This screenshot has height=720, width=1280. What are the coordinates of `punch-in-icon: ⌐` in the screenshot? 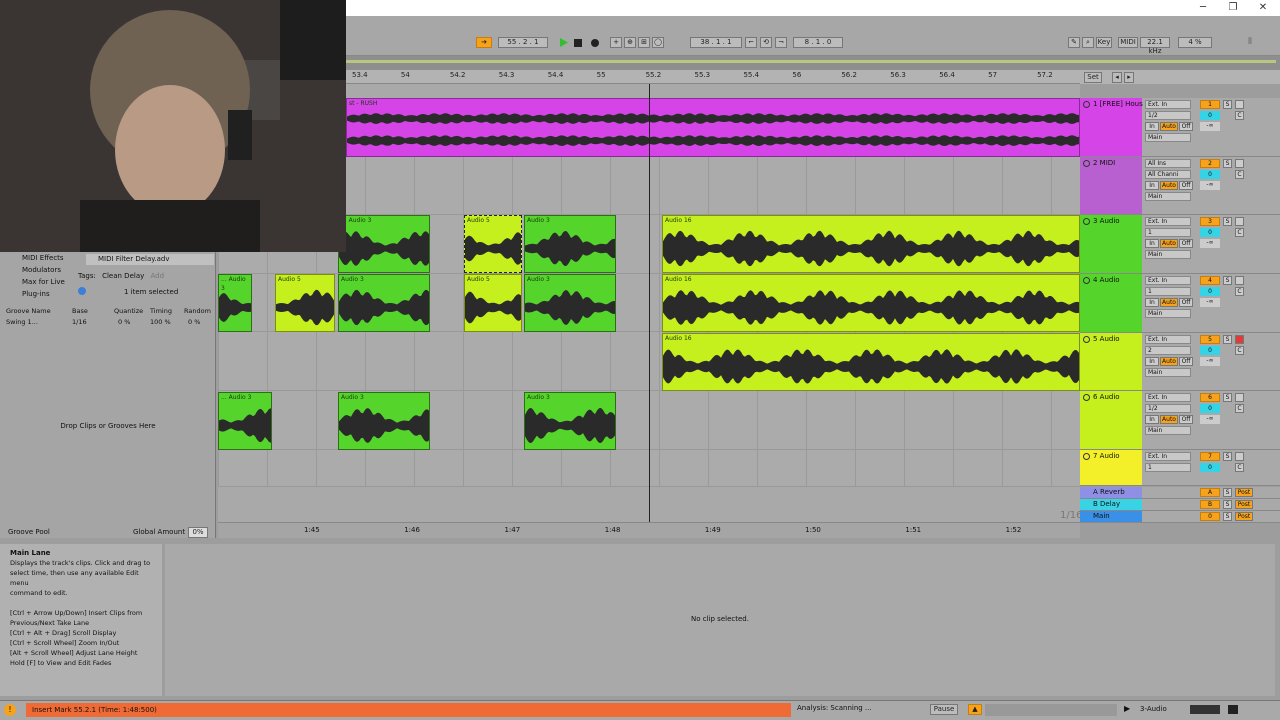 It's located at (751, 42).